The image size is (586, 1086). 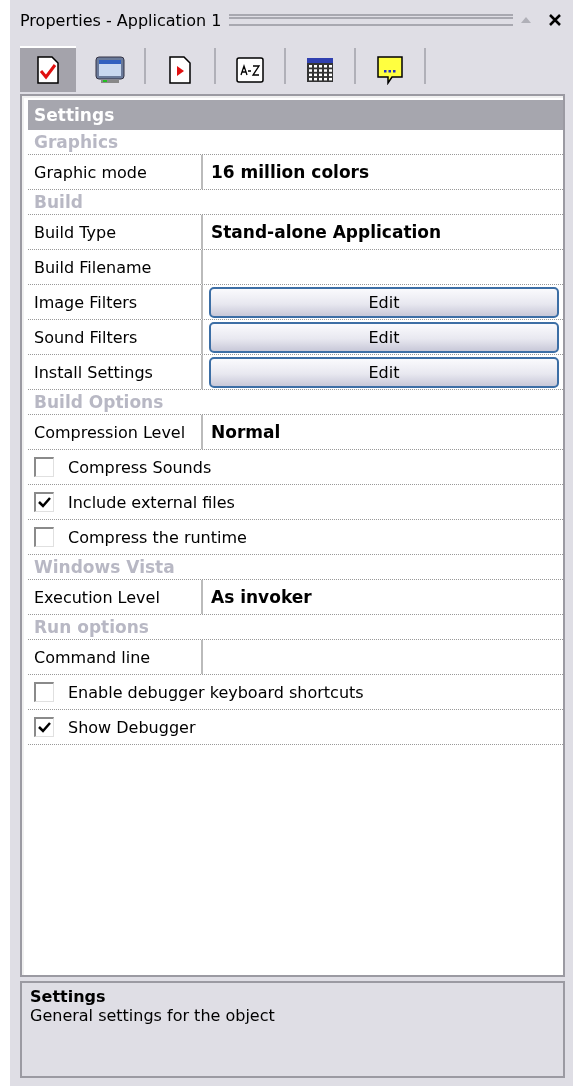 I want to click on property-name: Sound Filters, so click(x=115, y=337).